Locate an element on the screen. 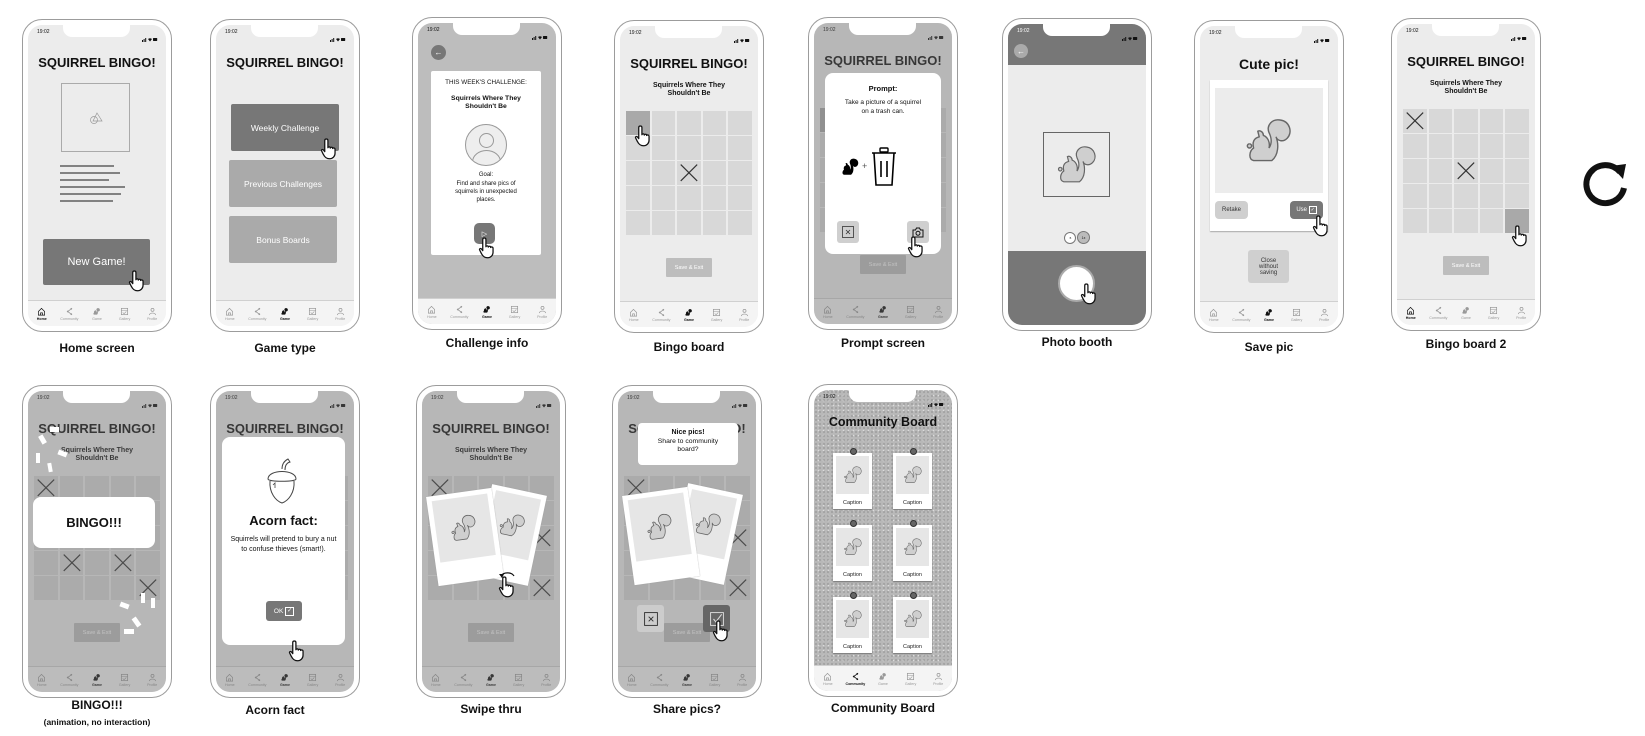 This screenshot has width=1645, height=736. cancel-button is located at coordinates (848, 232).